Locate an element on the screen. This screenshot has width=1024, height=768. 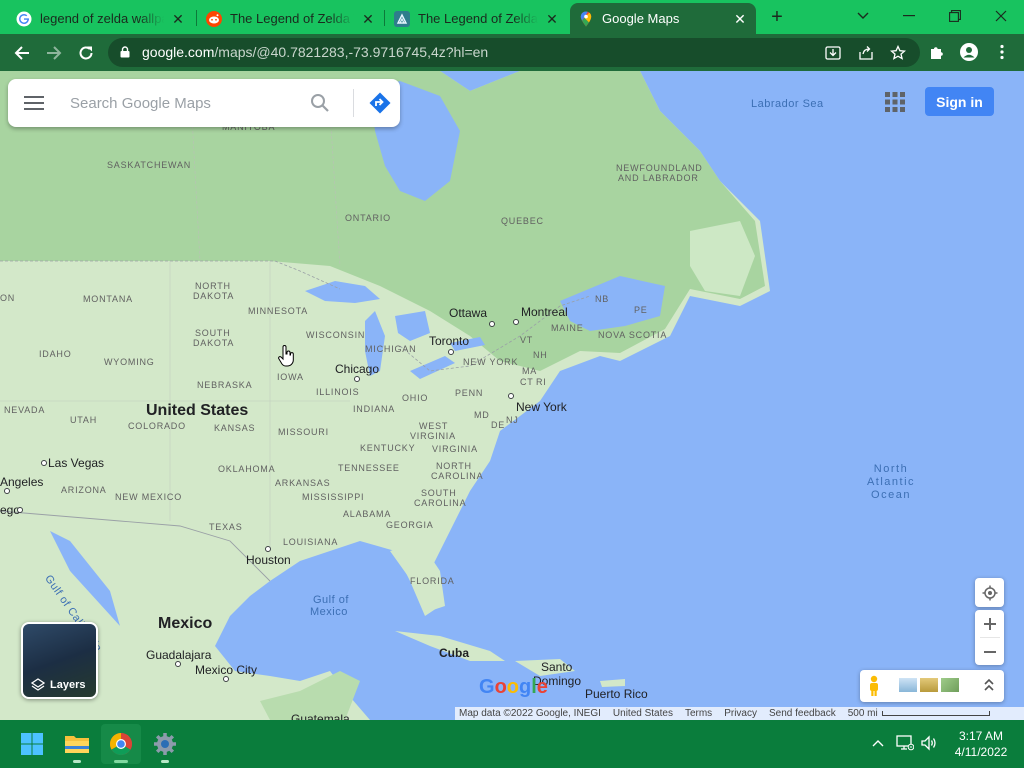
map-label-state: ON is located at coordinates (8, 298).